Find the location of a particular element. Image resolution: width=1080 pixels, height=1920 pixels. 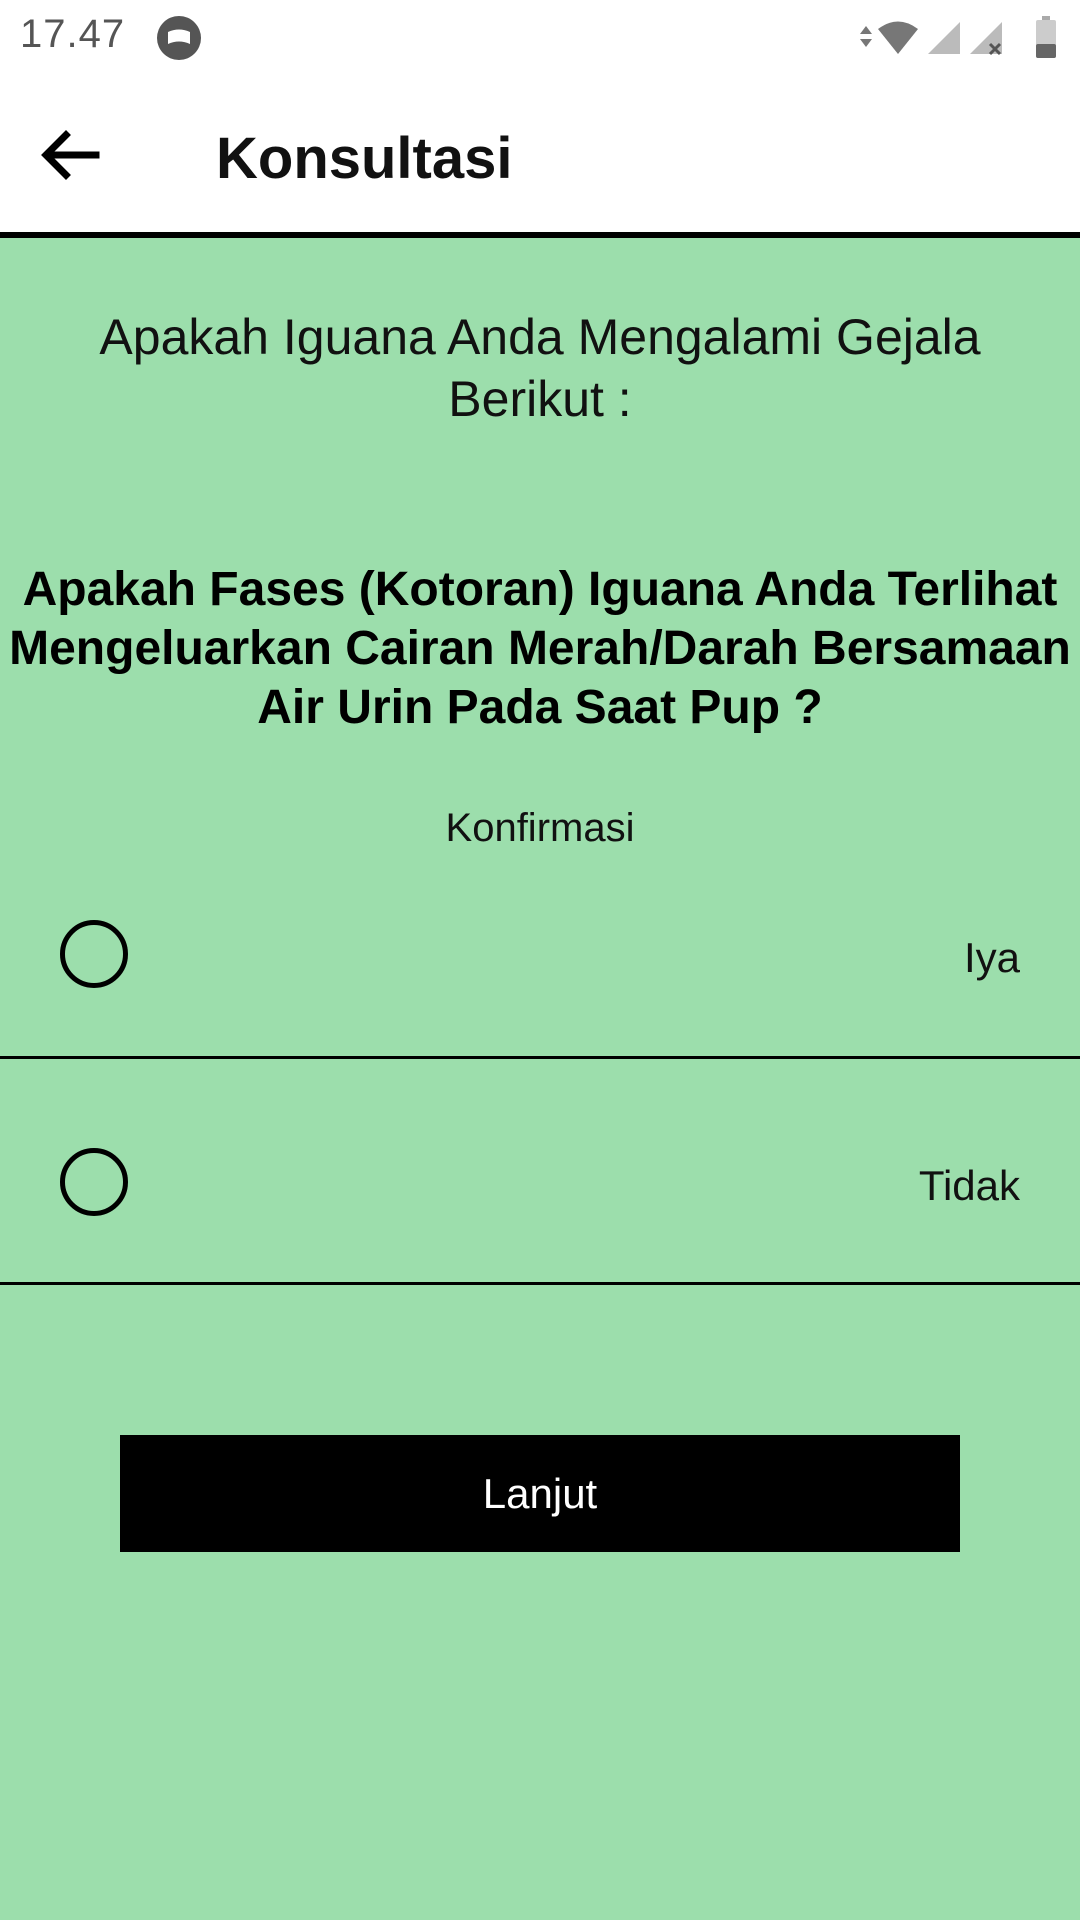

radio-tidak is located at coordinates (94, 1182).